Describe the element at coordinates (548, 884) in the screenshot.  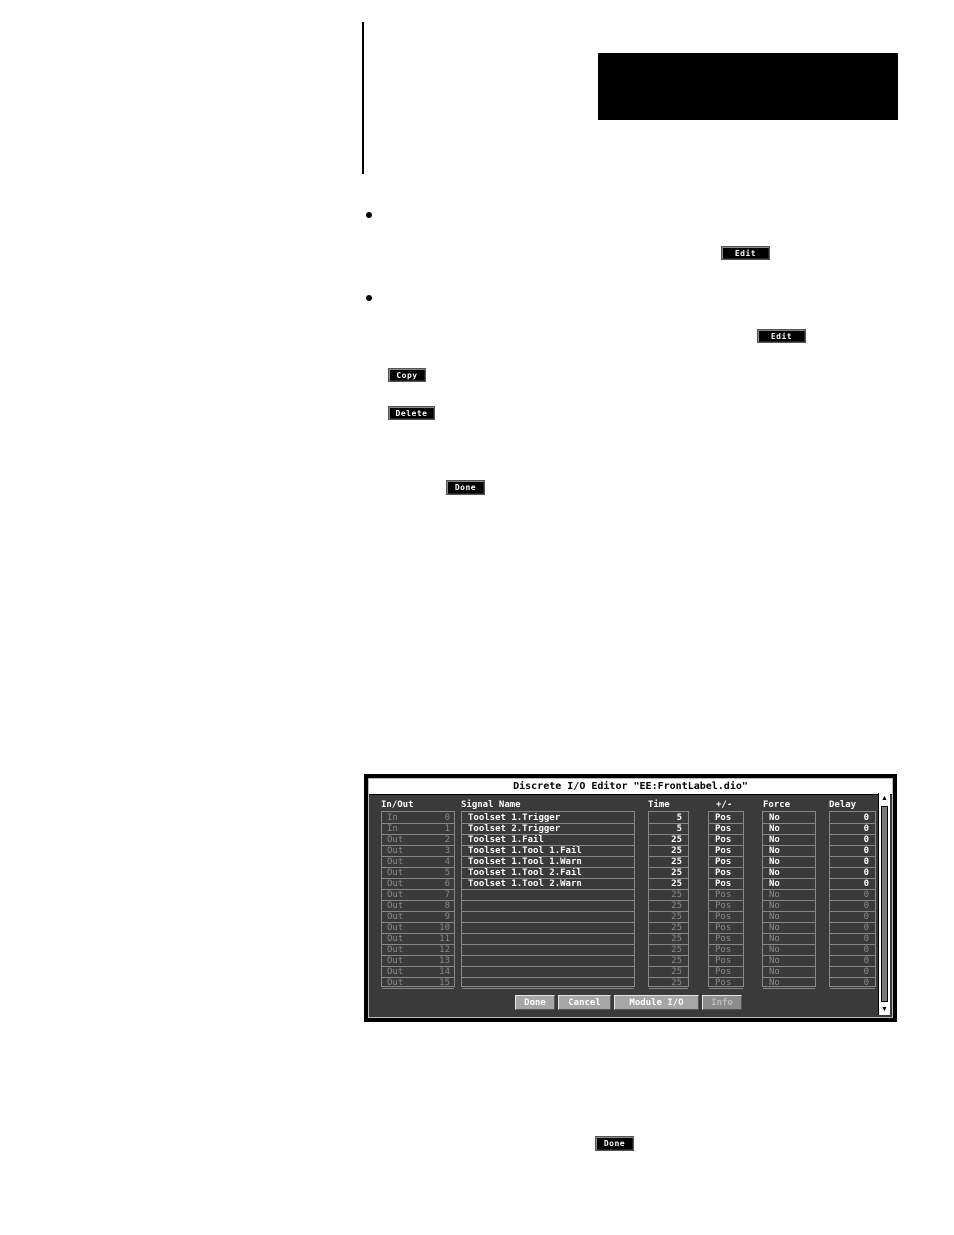
I see `signal-name-cell: Toolset 1.Tool 2.Warn` at that location.